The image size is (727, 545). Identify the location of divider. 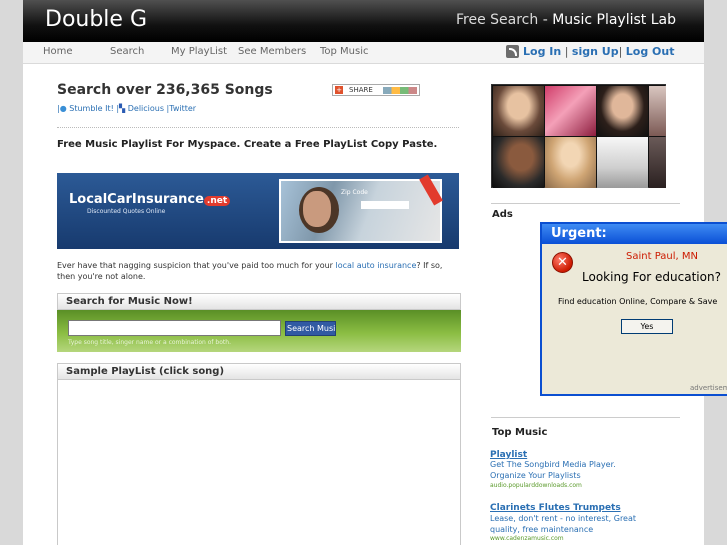
(258, 127).